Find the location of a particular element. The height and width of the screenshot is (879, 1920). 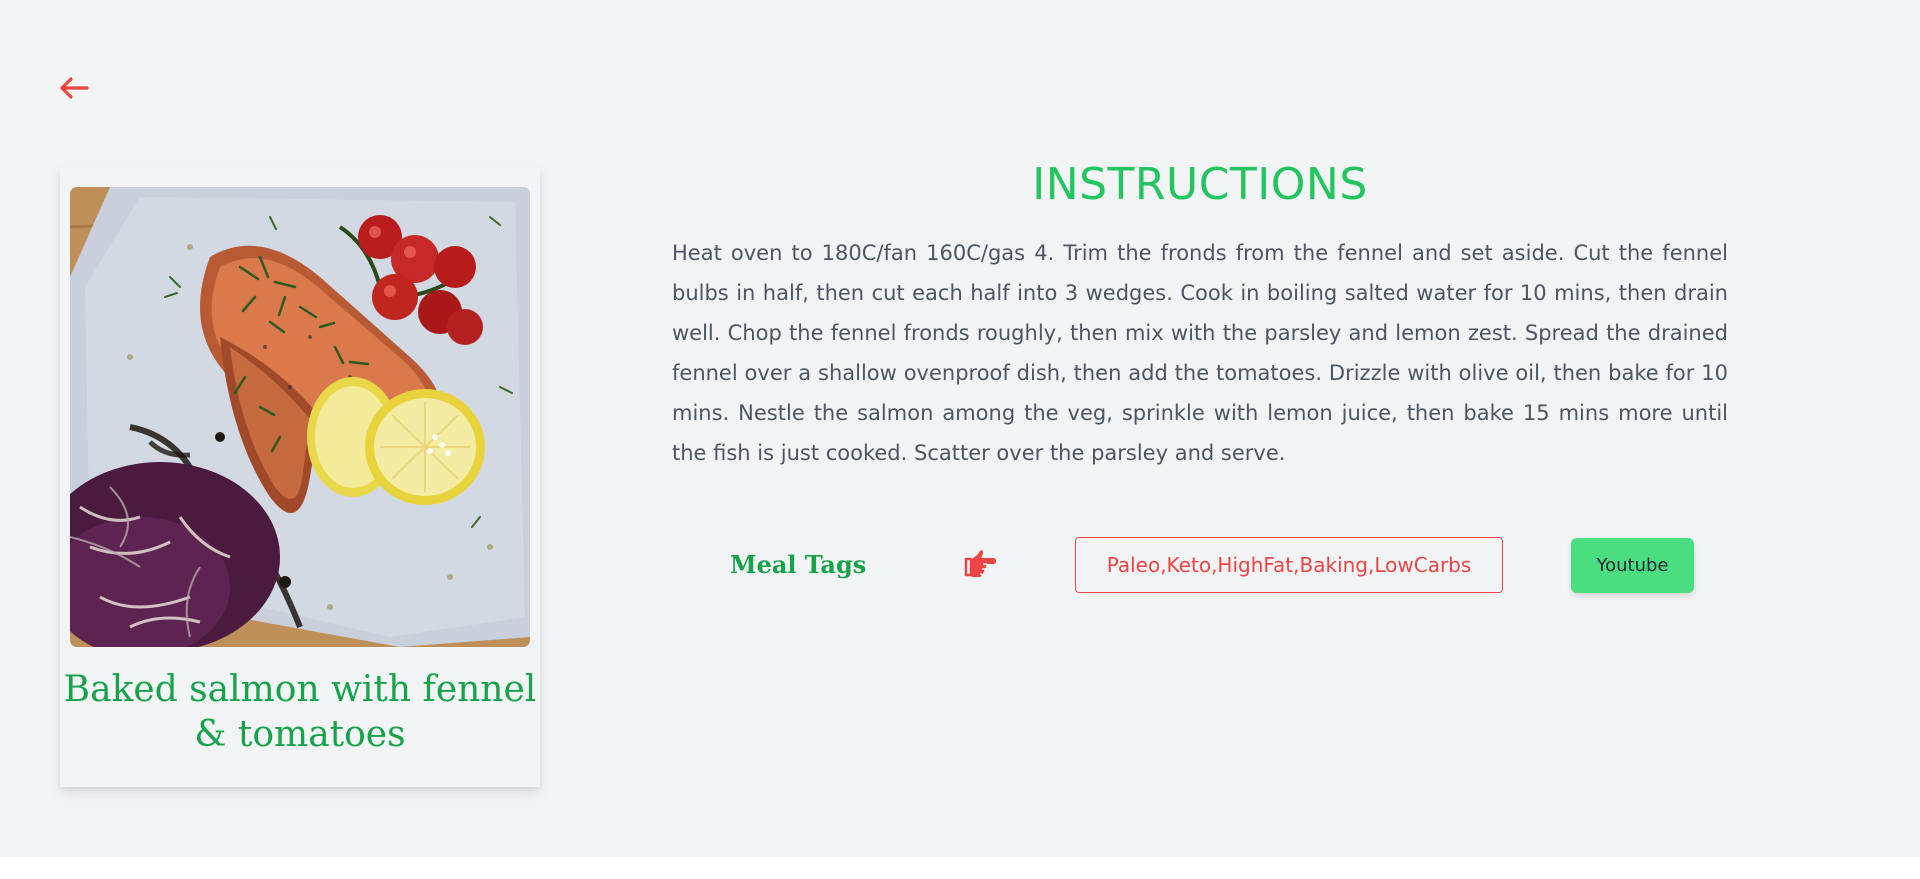

back-button is located at coordinates (74, 88).